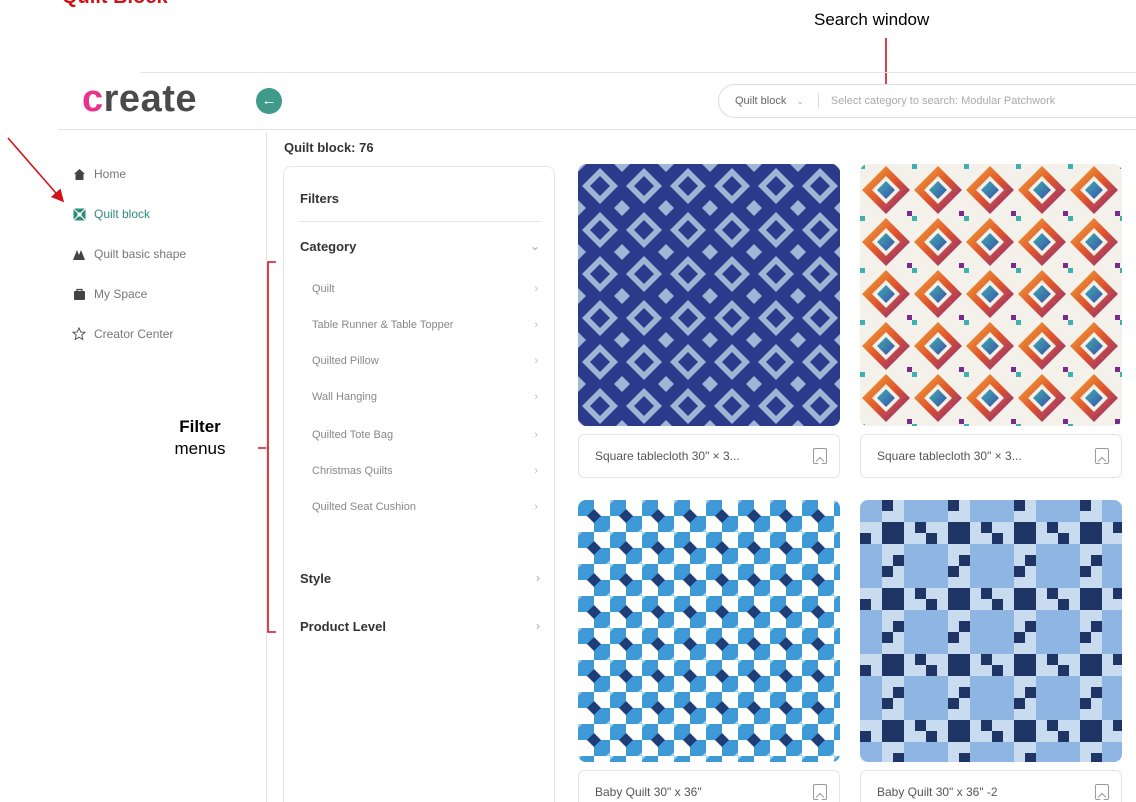 This screenshot has height=802, width=1136. What do you see at coordinates (709, 786) in the screenshot?
I see `card-caption: Baby Quilt 30" x 36"` at bounding box center [709, 786].